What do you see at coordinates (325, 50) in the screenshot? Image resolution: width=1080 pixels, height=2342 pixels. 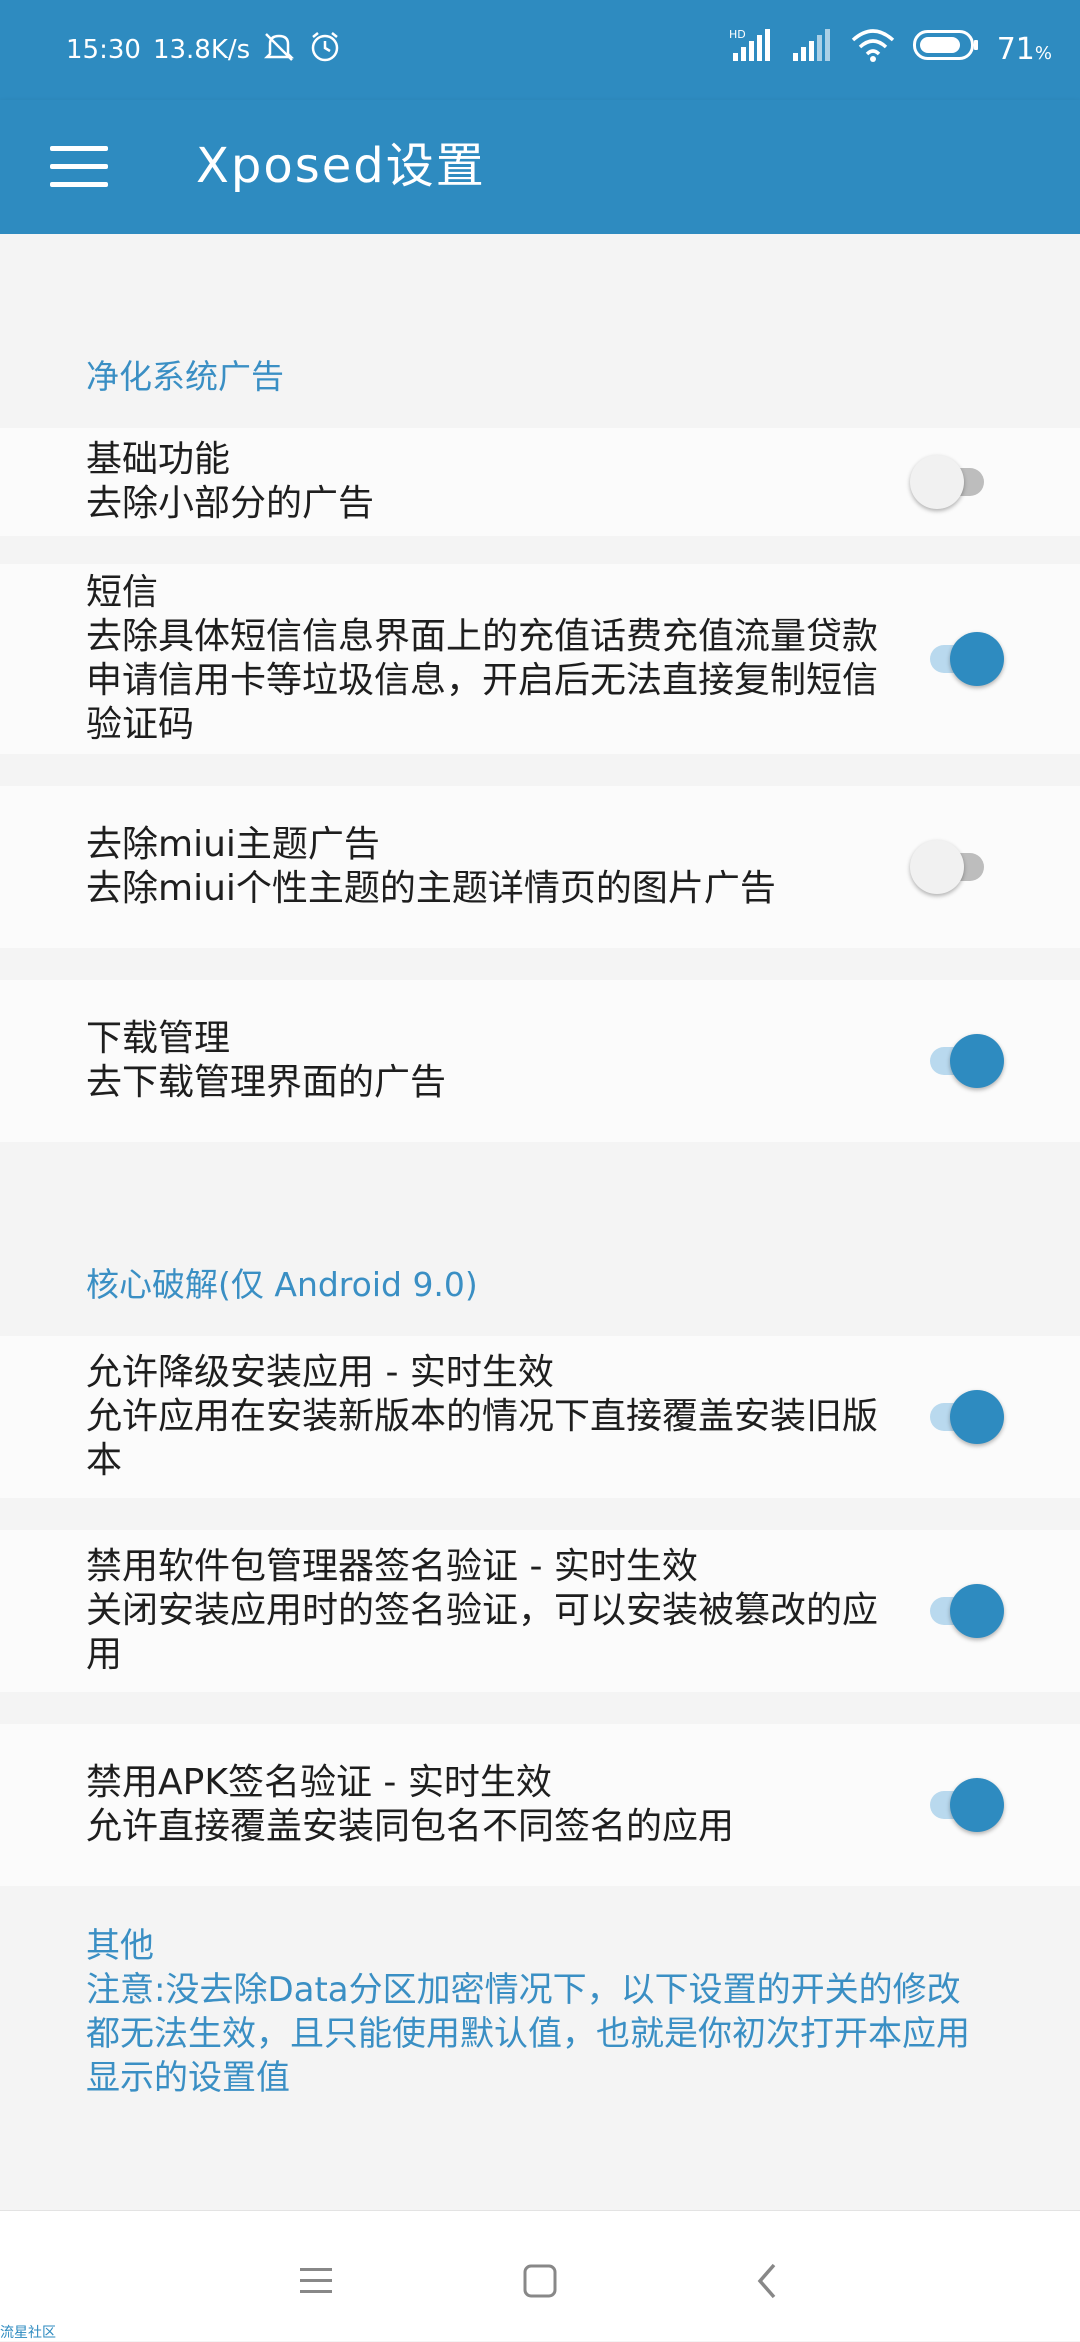 I see `alarm-icon` at bounding box center [325, 50].